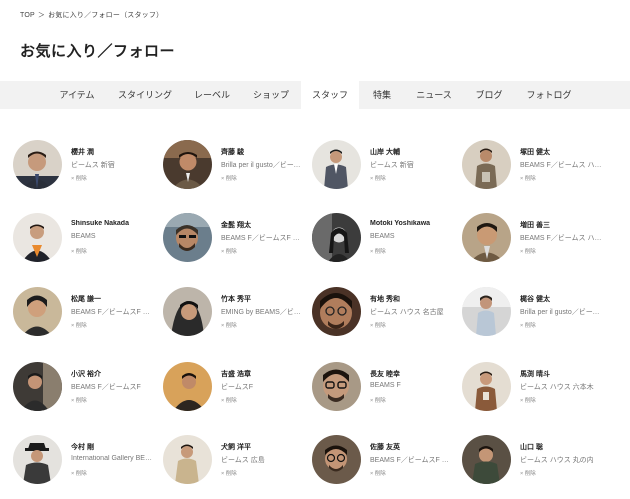  I want to click on breadcrumb: TOP ＞お気に入り／フォロー（スタッフ）, so click(93, 15).